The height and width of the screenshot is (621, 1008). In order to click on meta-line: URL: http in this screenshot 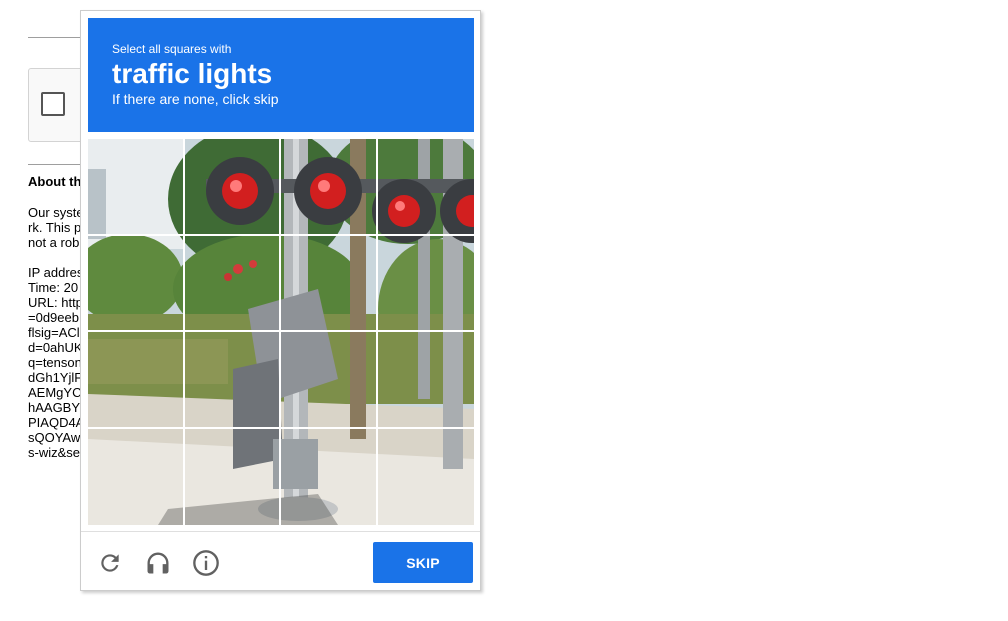, I will do `click(54, 302)`.